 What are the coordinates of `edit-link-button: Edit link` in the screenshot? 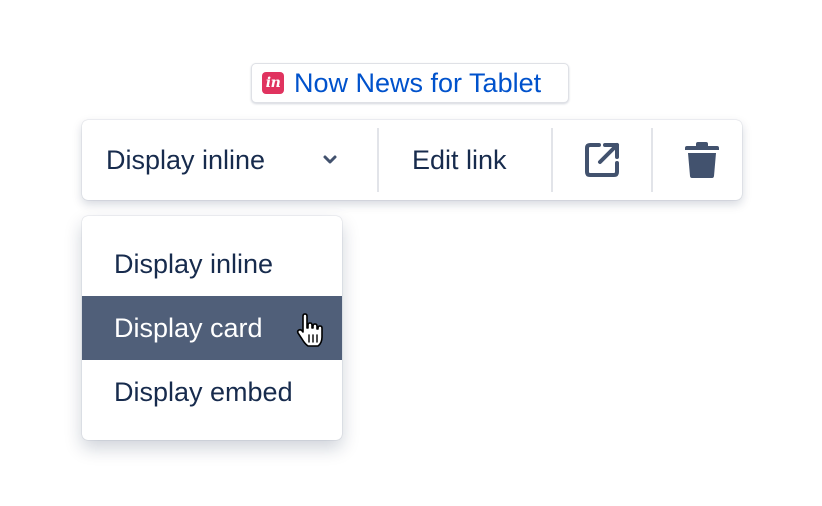 It's located at (459, 160).